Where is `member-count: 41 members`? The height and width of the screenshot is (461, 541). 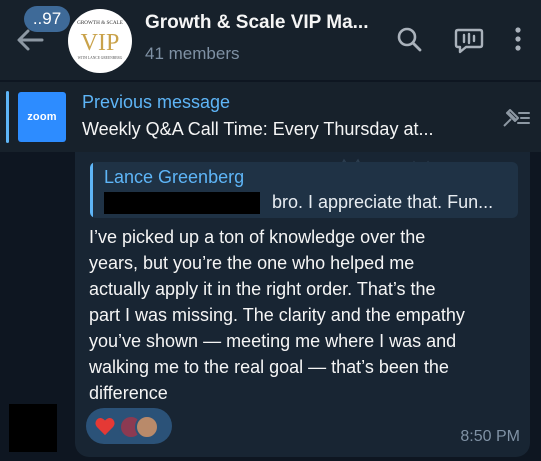 member-count: 41 members is located at coordinates (192, 54).